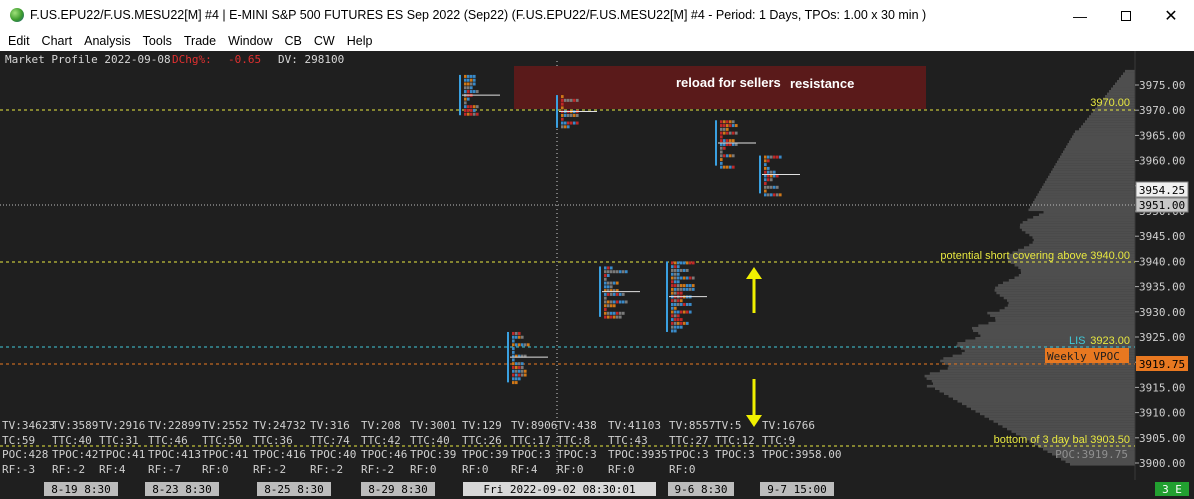 This screenshot has width=1194, height=499. I want to click on menu-window: Window, so click(250, 41).